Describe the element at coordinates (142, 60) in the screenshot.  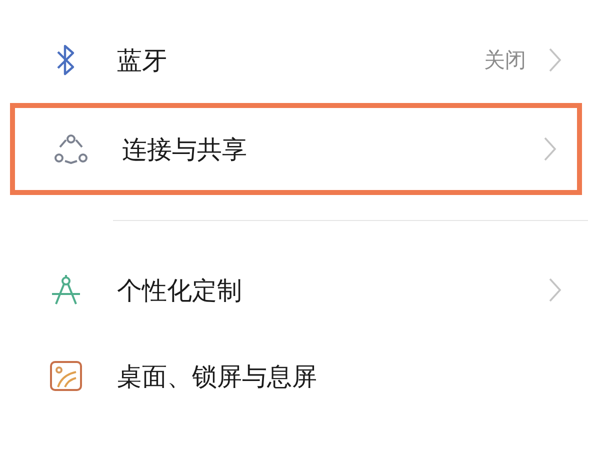
I see `item-label: 蓝牙` at that location.